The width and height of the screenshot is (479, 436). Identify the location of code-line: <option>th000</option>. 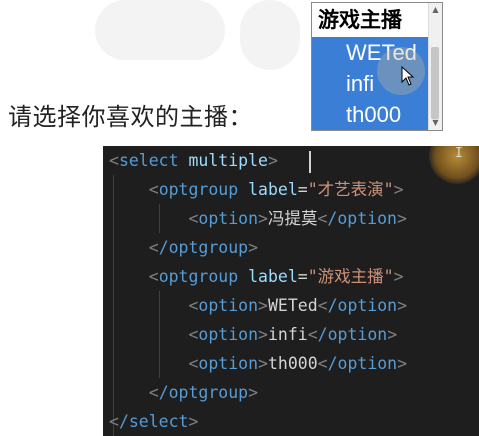
(298, 363).